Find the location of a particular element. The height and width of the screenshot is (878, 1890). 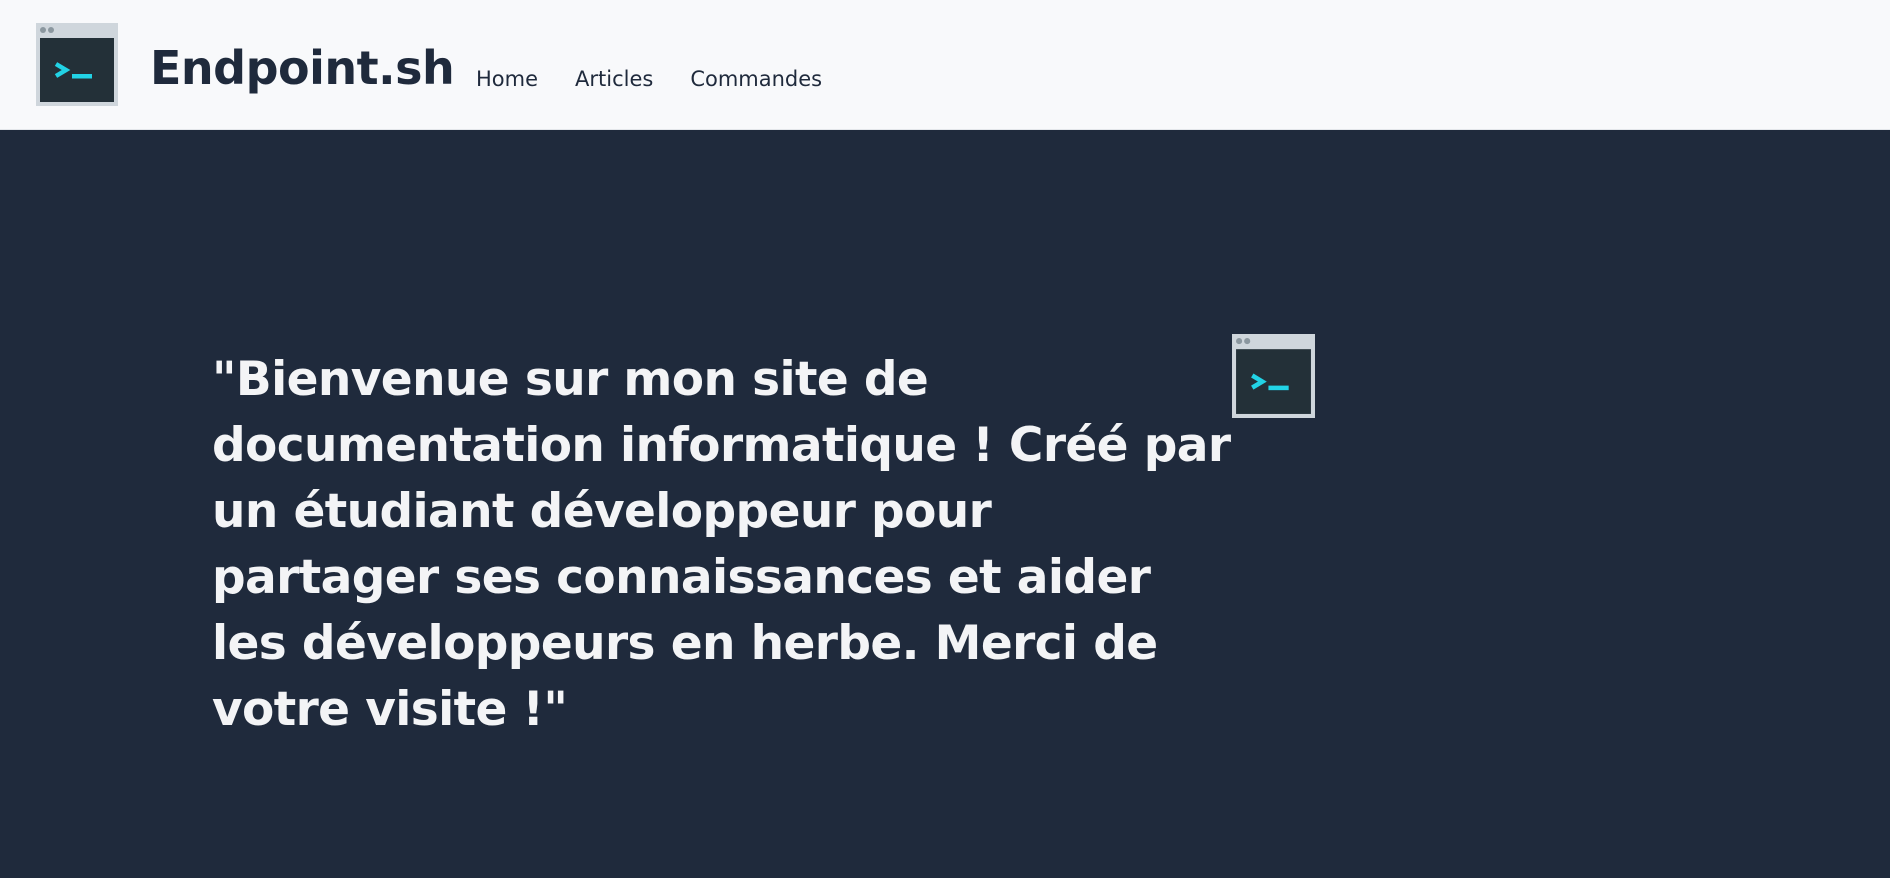

brand-title: Endpoint.sh is located at coordinates (302, 68).